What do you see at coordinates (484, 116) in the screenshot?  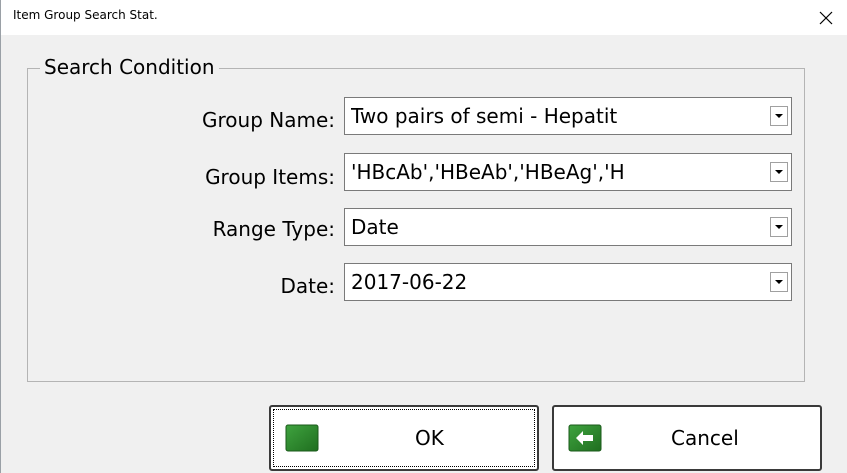 I see `group-name-value: Two pairs of semi - Hepatit` at bounding box center [484, 116].